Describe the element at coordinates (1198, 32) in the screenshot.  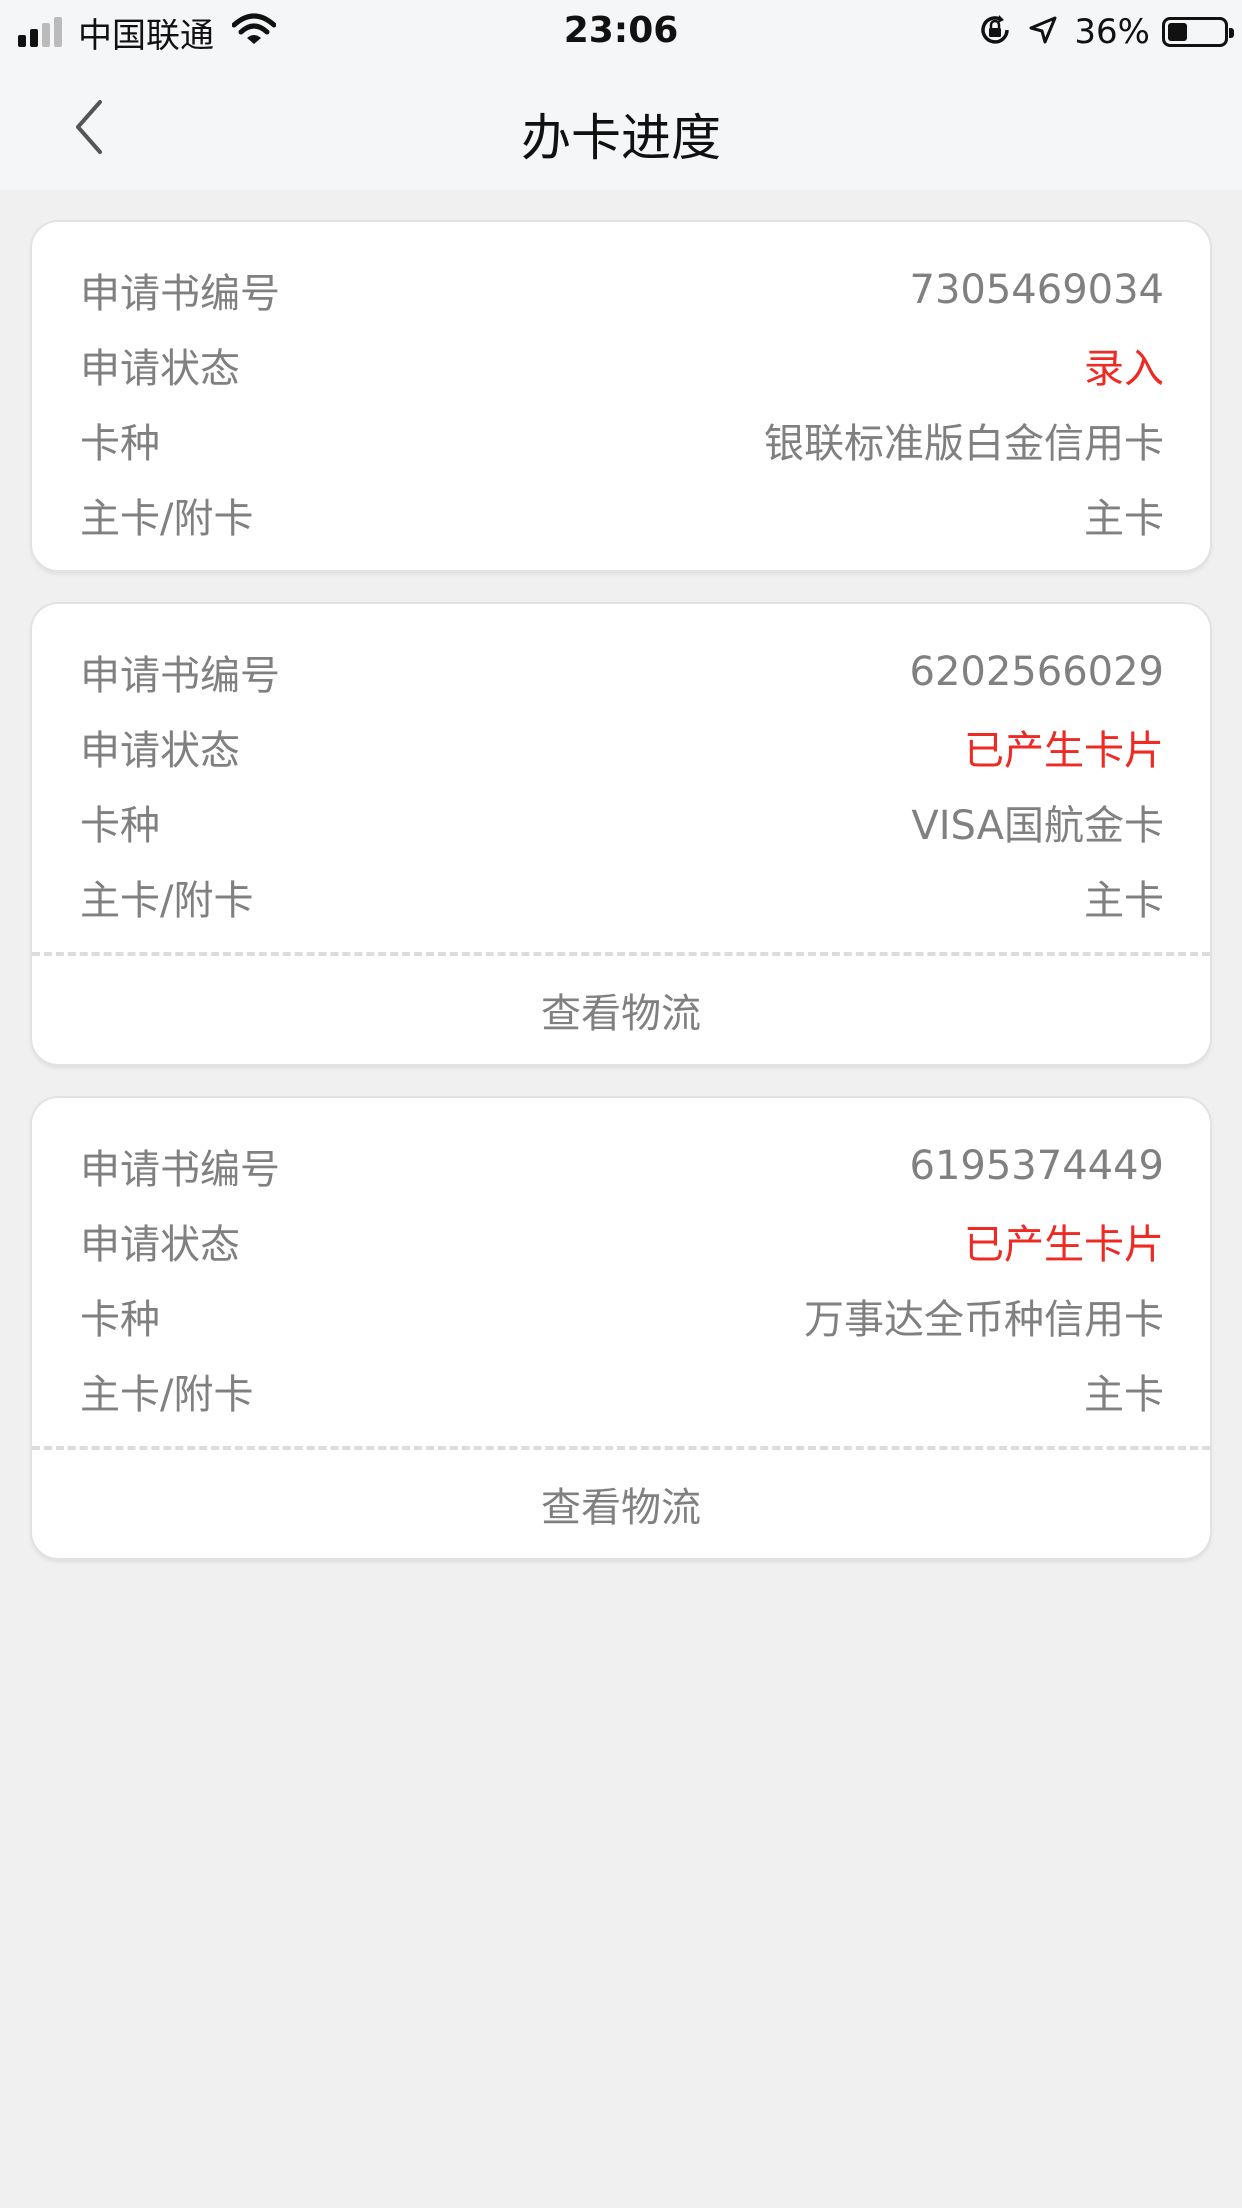
I see `battery-icon` at that location.